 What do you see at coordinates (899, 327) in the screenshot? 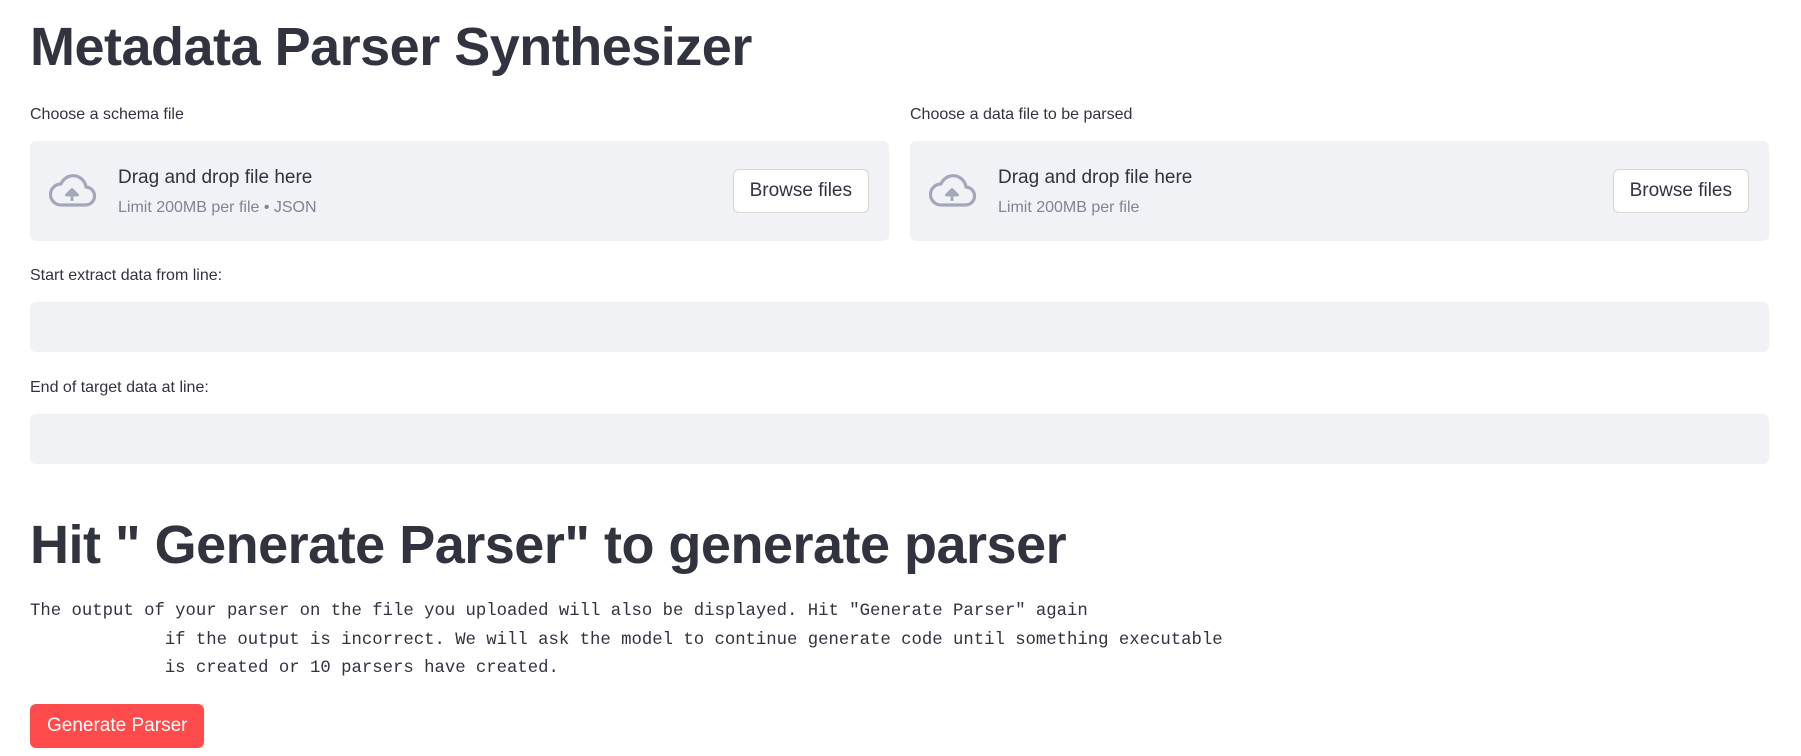
I see `start-line-input` at bounding box center [899, 327].